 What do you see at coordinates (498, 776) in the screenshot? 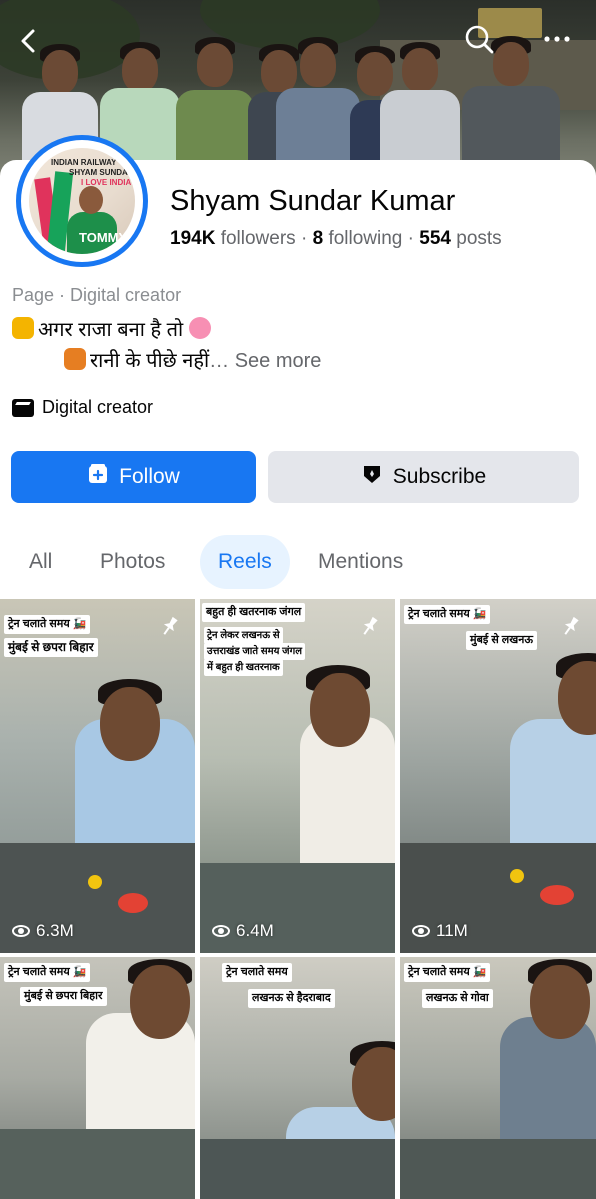
I see `reel-tile: ट्रेन चलाते समय 🚂 मुंबई से लखनऊ 11M` at bounding box center [498, 776].